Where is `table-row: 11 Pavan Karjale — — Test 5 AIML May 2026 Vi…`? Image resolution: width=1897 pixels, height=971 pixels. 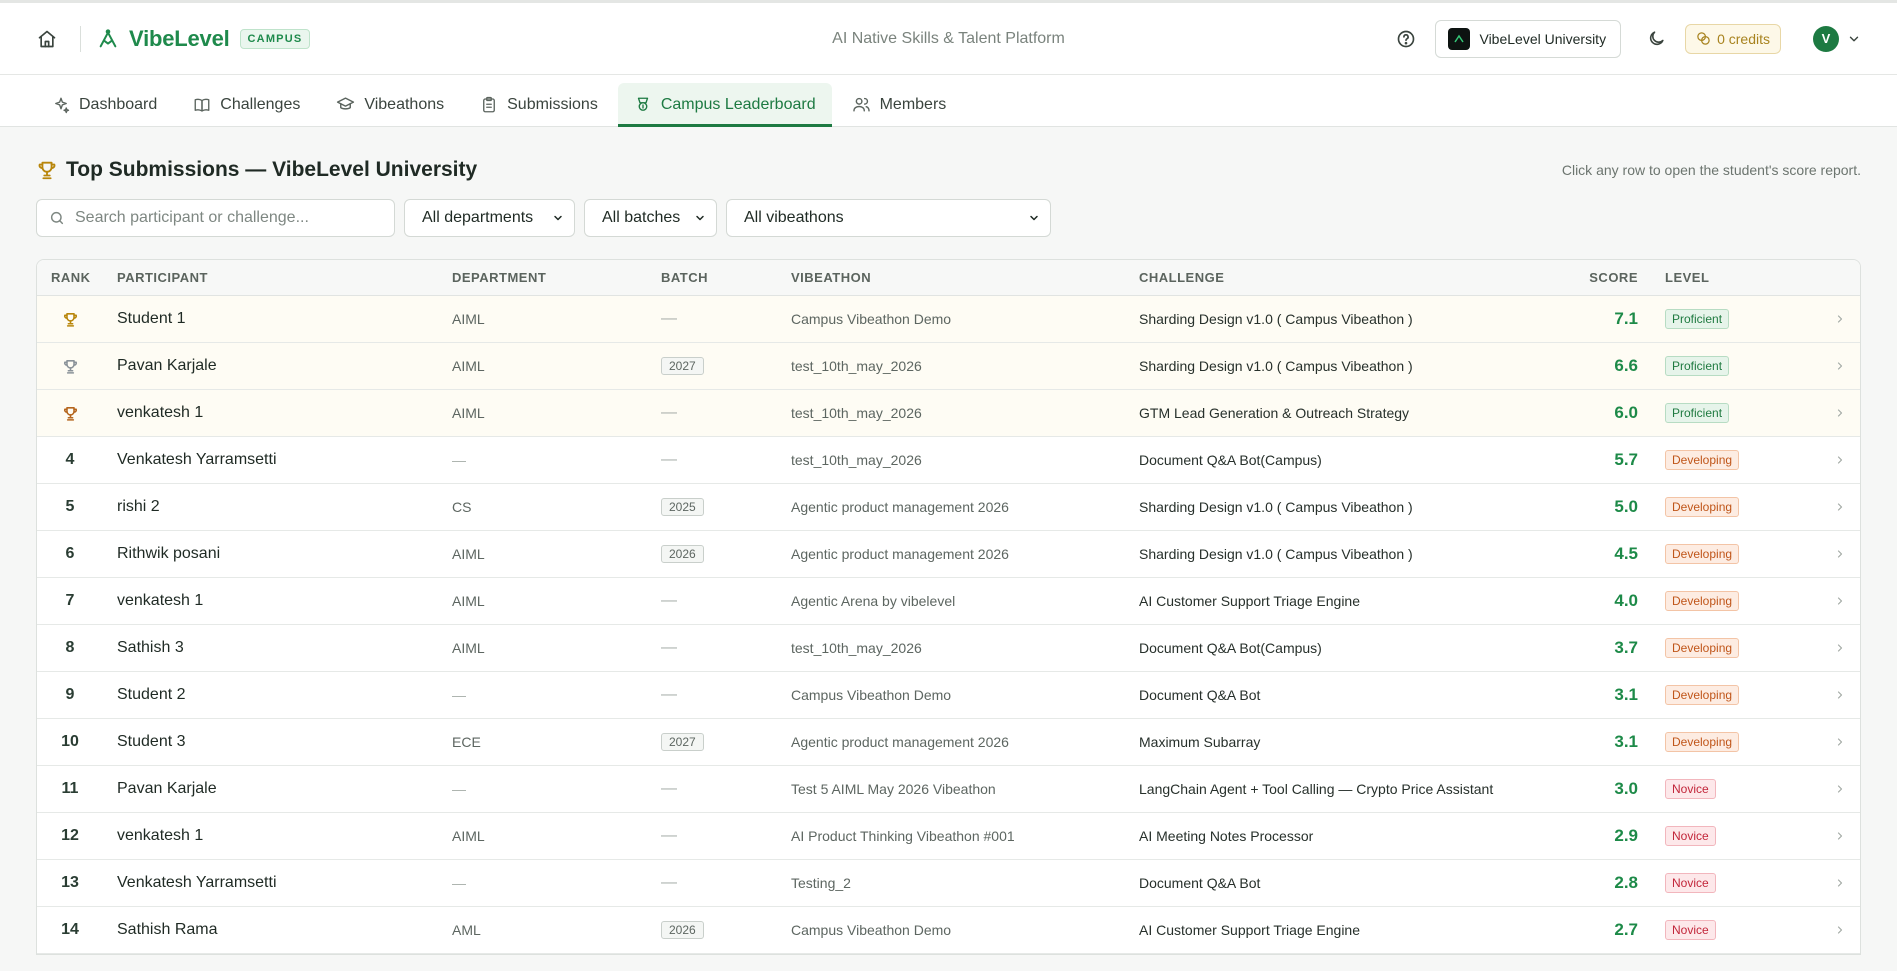 table-row: 11 Pavan Karjale — — Test 5 AIML May 2026 Vi… is located at coordinates (948, 789).